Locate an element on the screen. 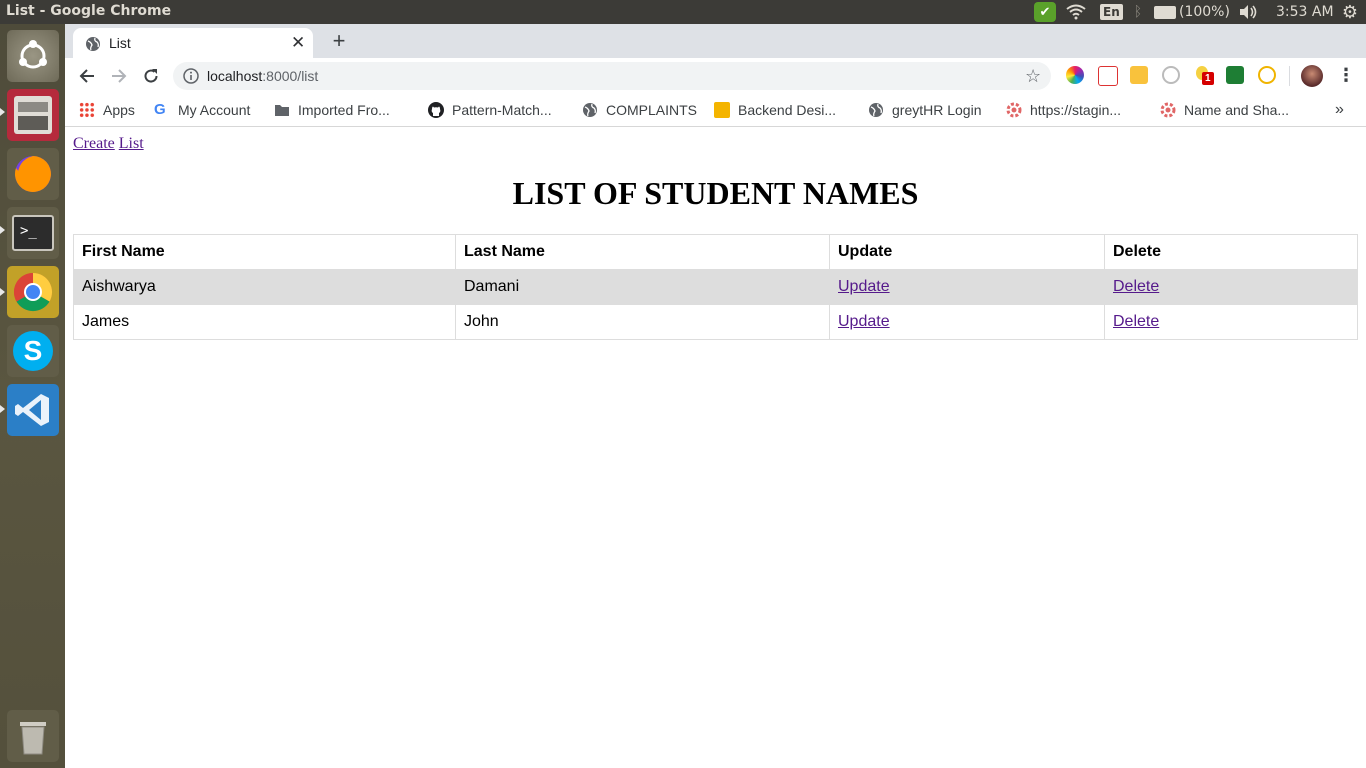 This screenshot has width=1366, height=768. bookmark-greythr: greytHR Login is located at coordinates (925, 110).